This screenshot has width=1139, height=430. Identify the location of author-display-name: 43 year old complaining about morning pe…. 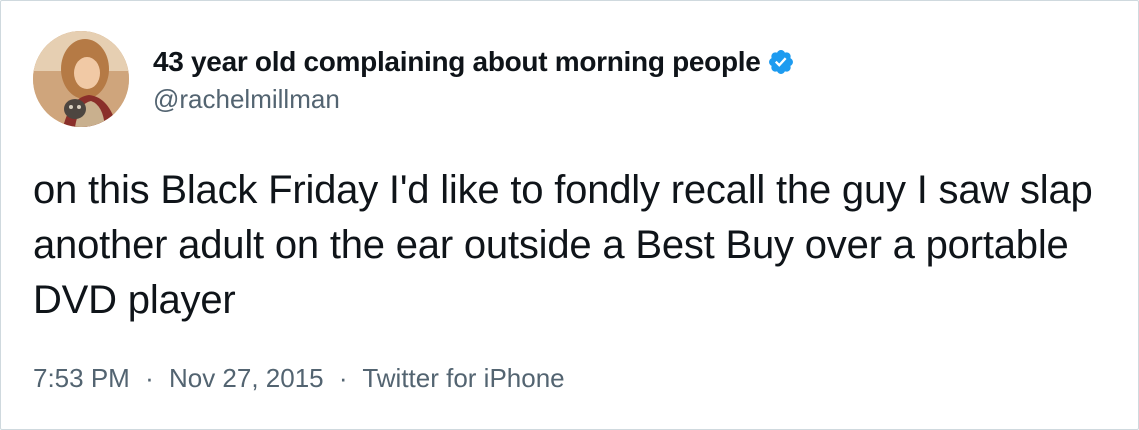
(457, 62).